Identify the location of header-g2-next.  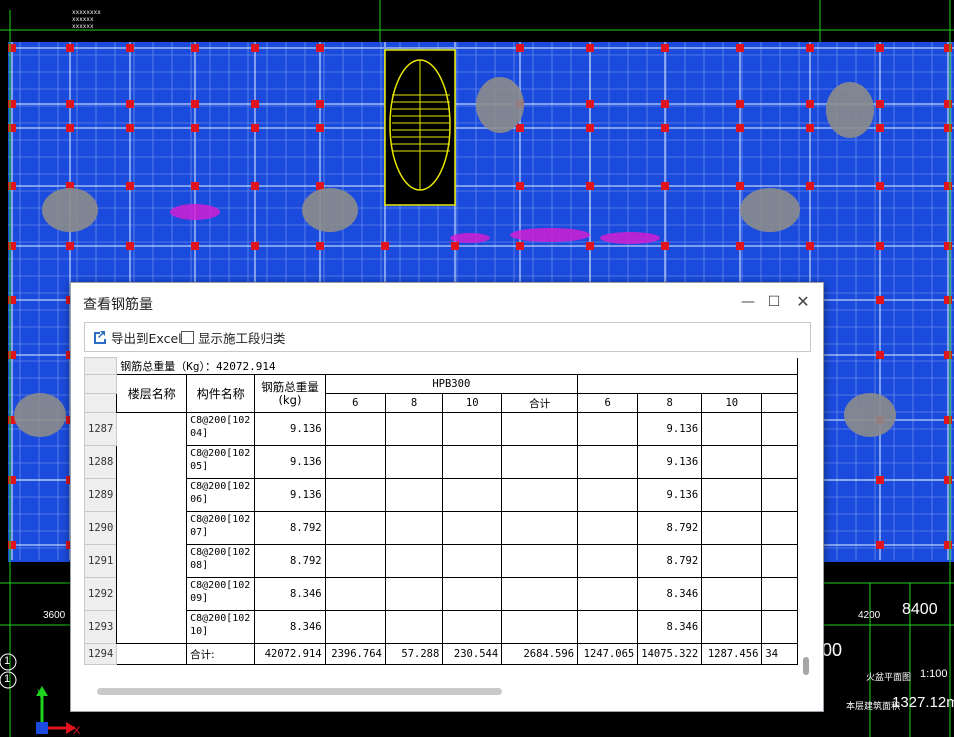
(779, 403).